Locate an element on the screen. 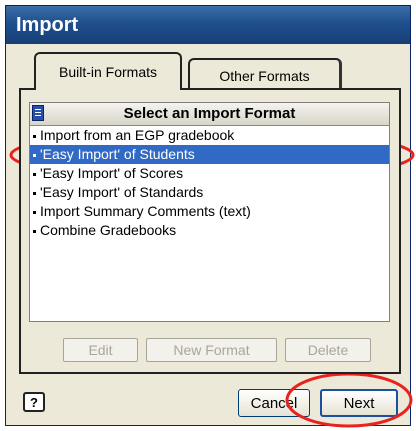 This screenshot has width=416, height=431. list-item-label: 'Easy Import' of Students is located at coordinates (117, 154).